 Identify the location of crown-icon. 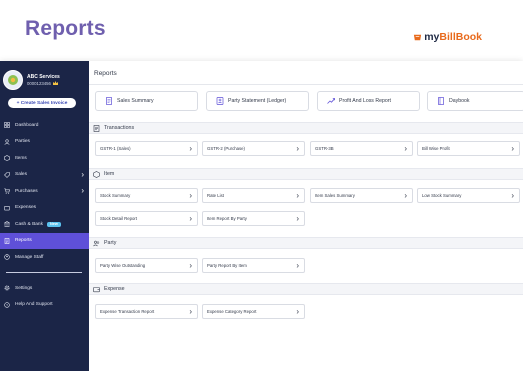
(55, 83).